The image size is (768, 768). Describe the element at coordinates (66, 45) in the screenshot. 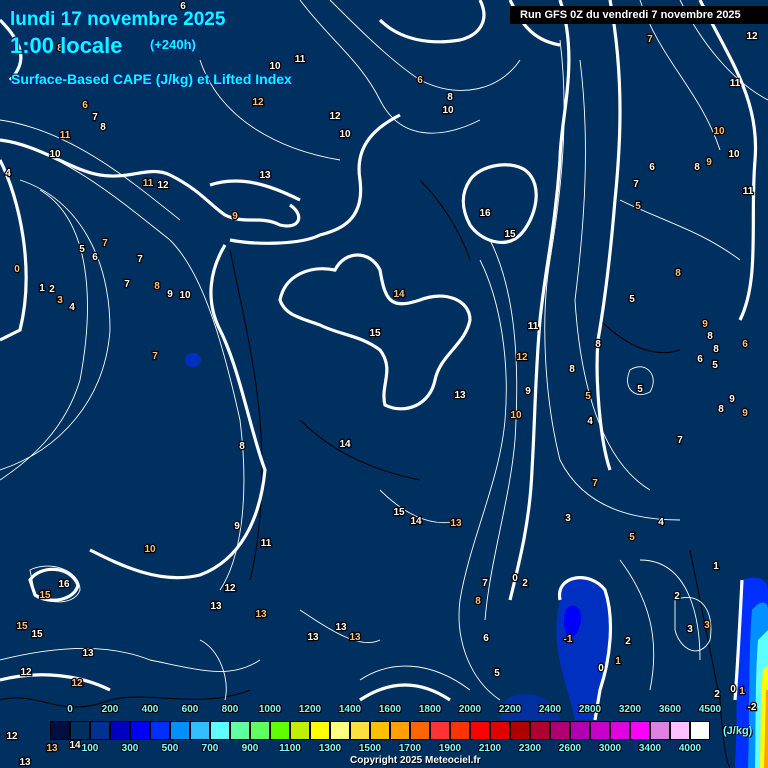

I see `forecast-time: 1:00 locale` at that location.